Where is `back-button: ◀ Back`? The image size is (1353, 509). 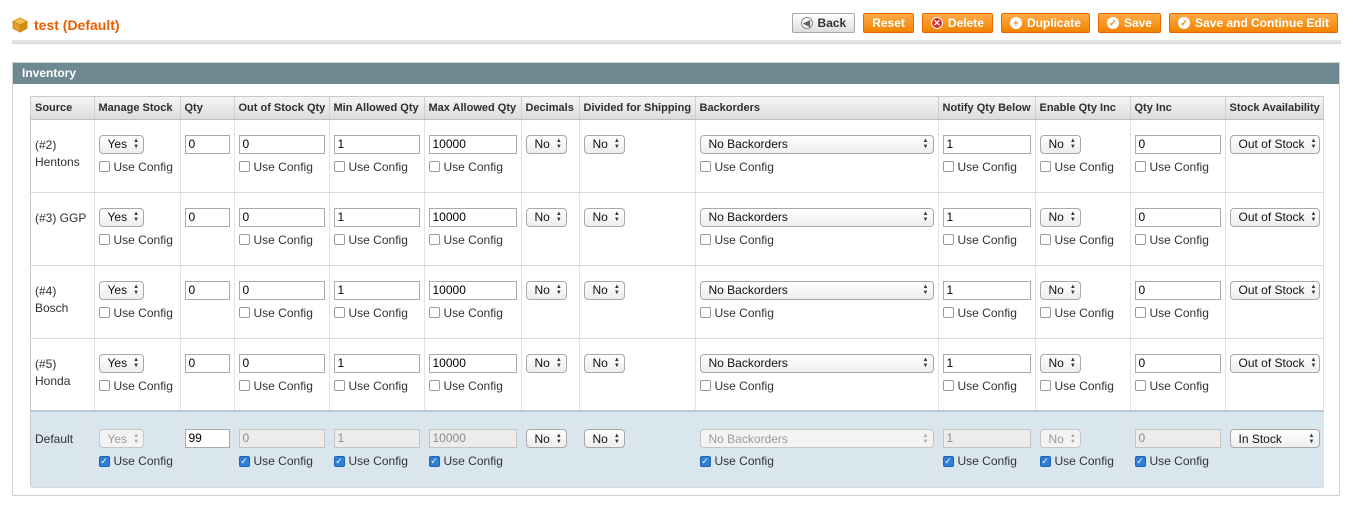 back-button: ◀ Back is located at coordinates (823, 23).